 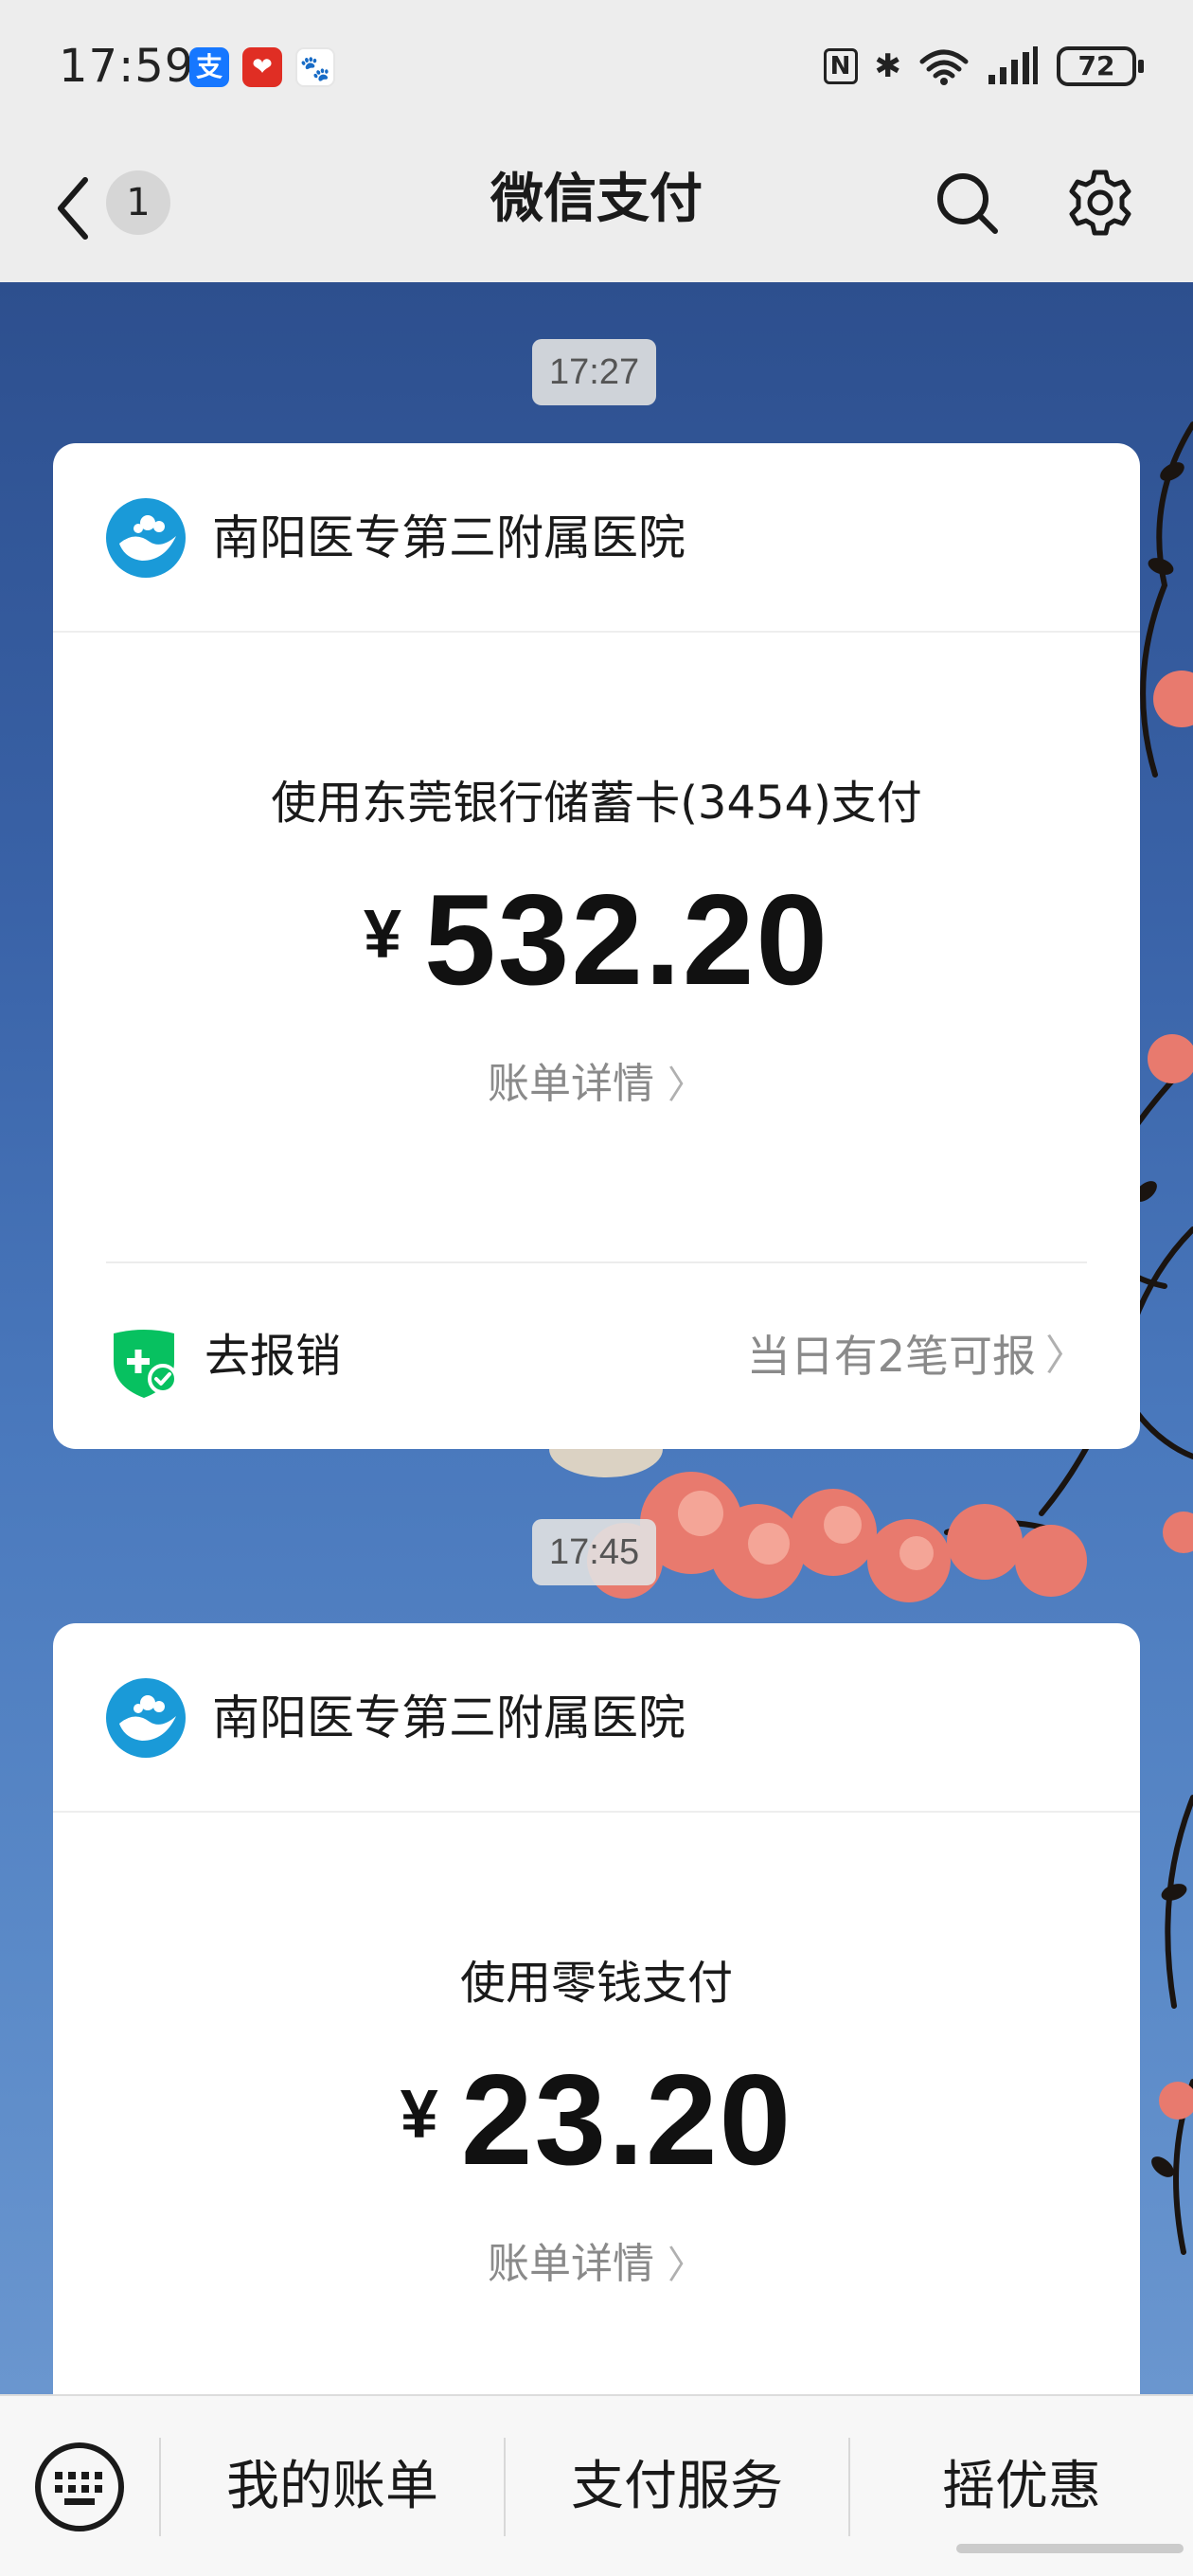 I want to click on payment-amount: ¥532.20, so click(x=596, y=939).